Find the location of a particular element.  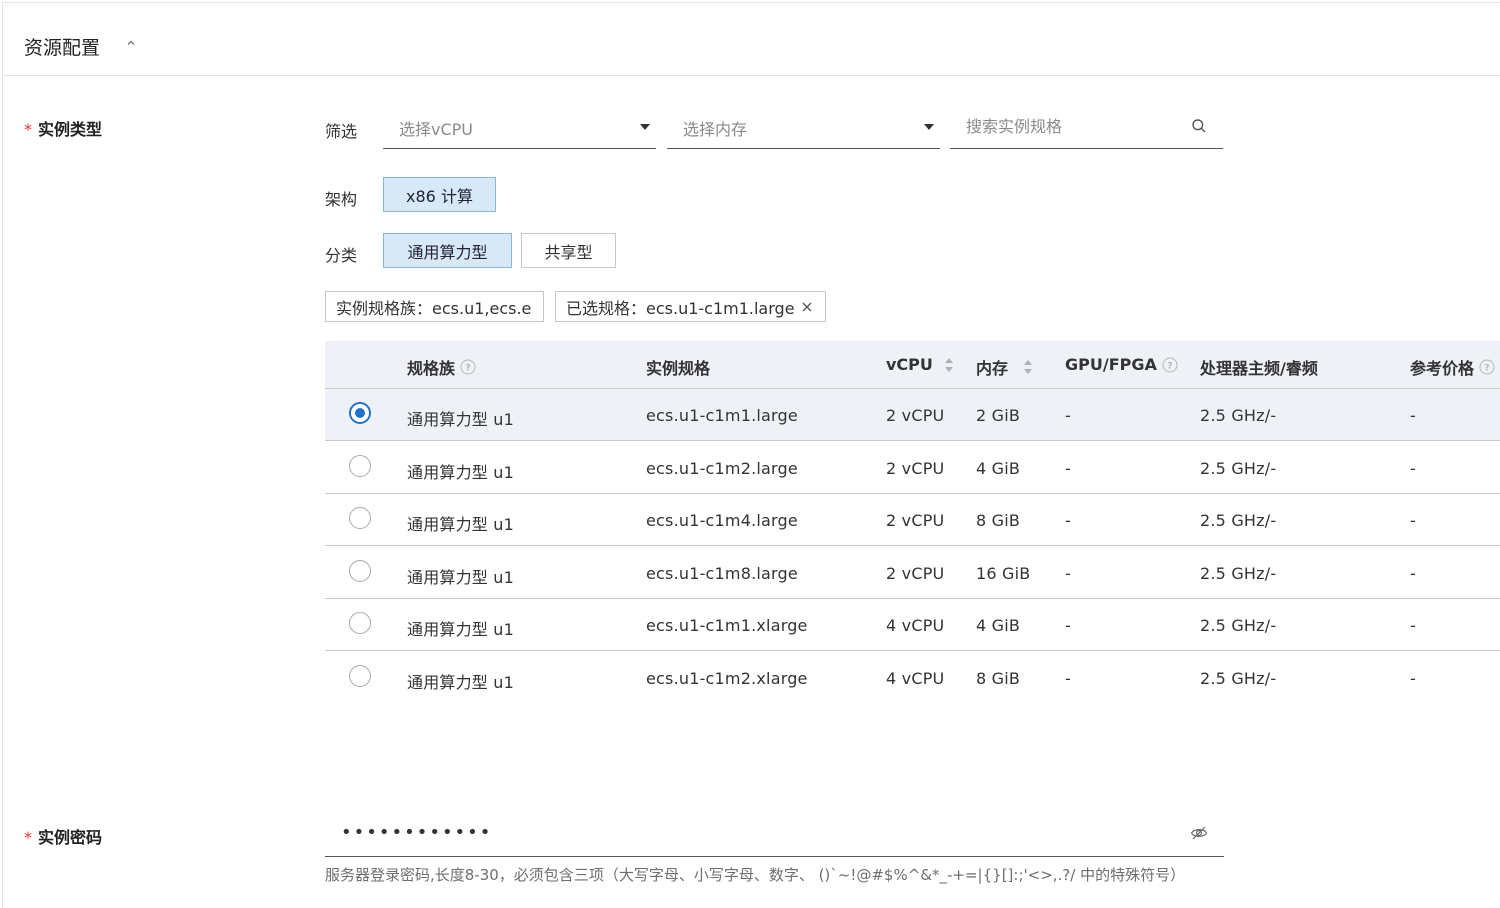

password-box is located at coordinates (774, 832).